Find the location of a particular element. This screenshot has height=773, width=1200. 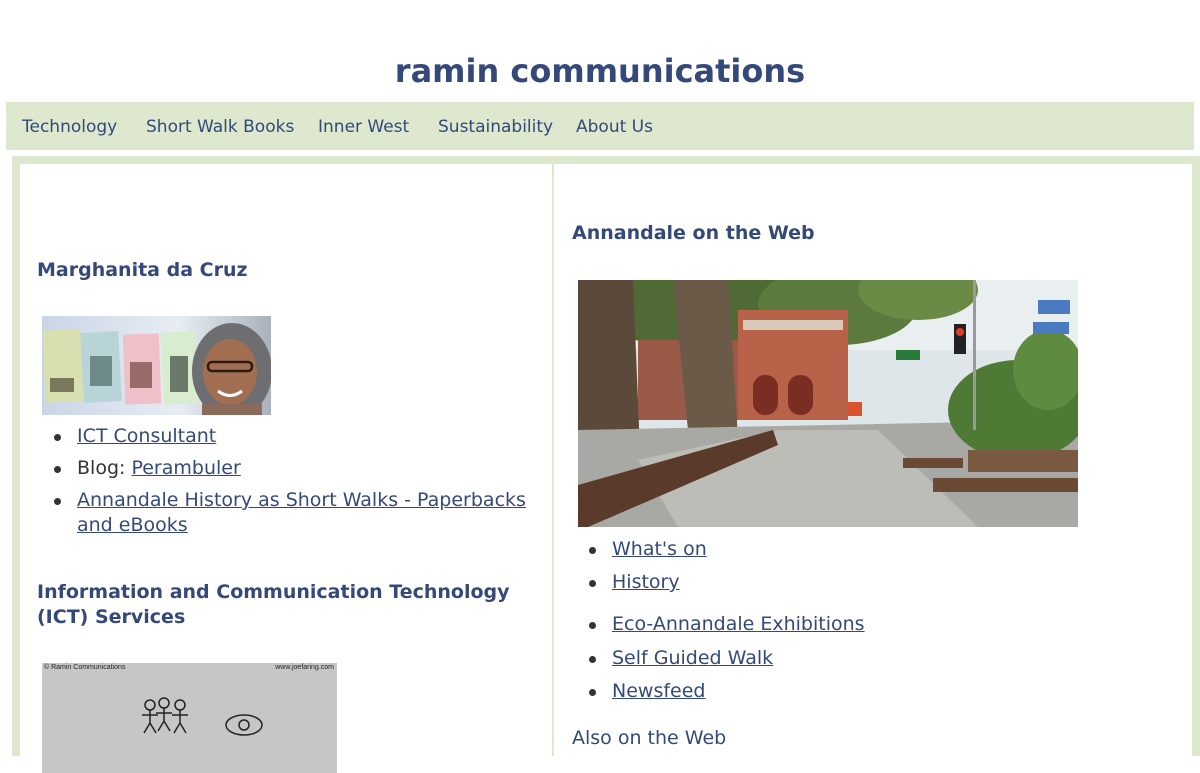

list-item: Blog: Perambuler is located at coordinates (287, 468).